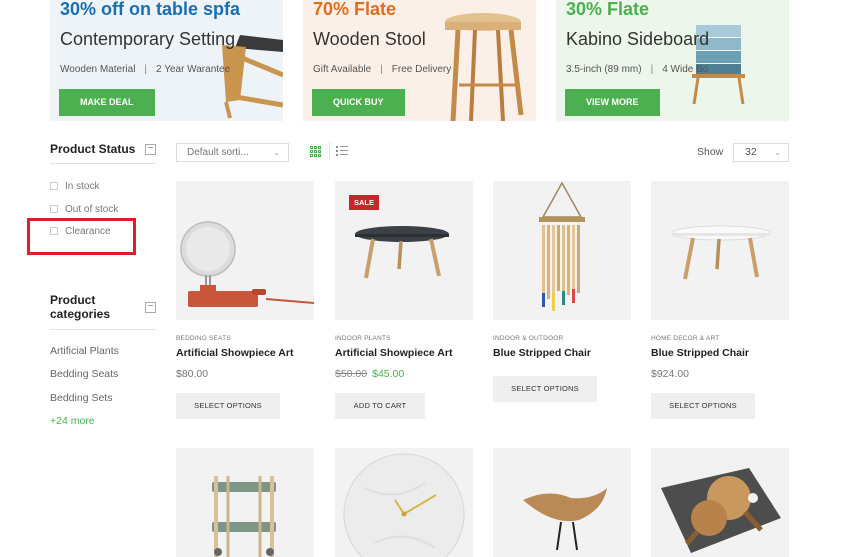  What do you see at coordinates (73, 300) in the screenshot?
I see `heading-line: Product` at bounding box center [73, 300].